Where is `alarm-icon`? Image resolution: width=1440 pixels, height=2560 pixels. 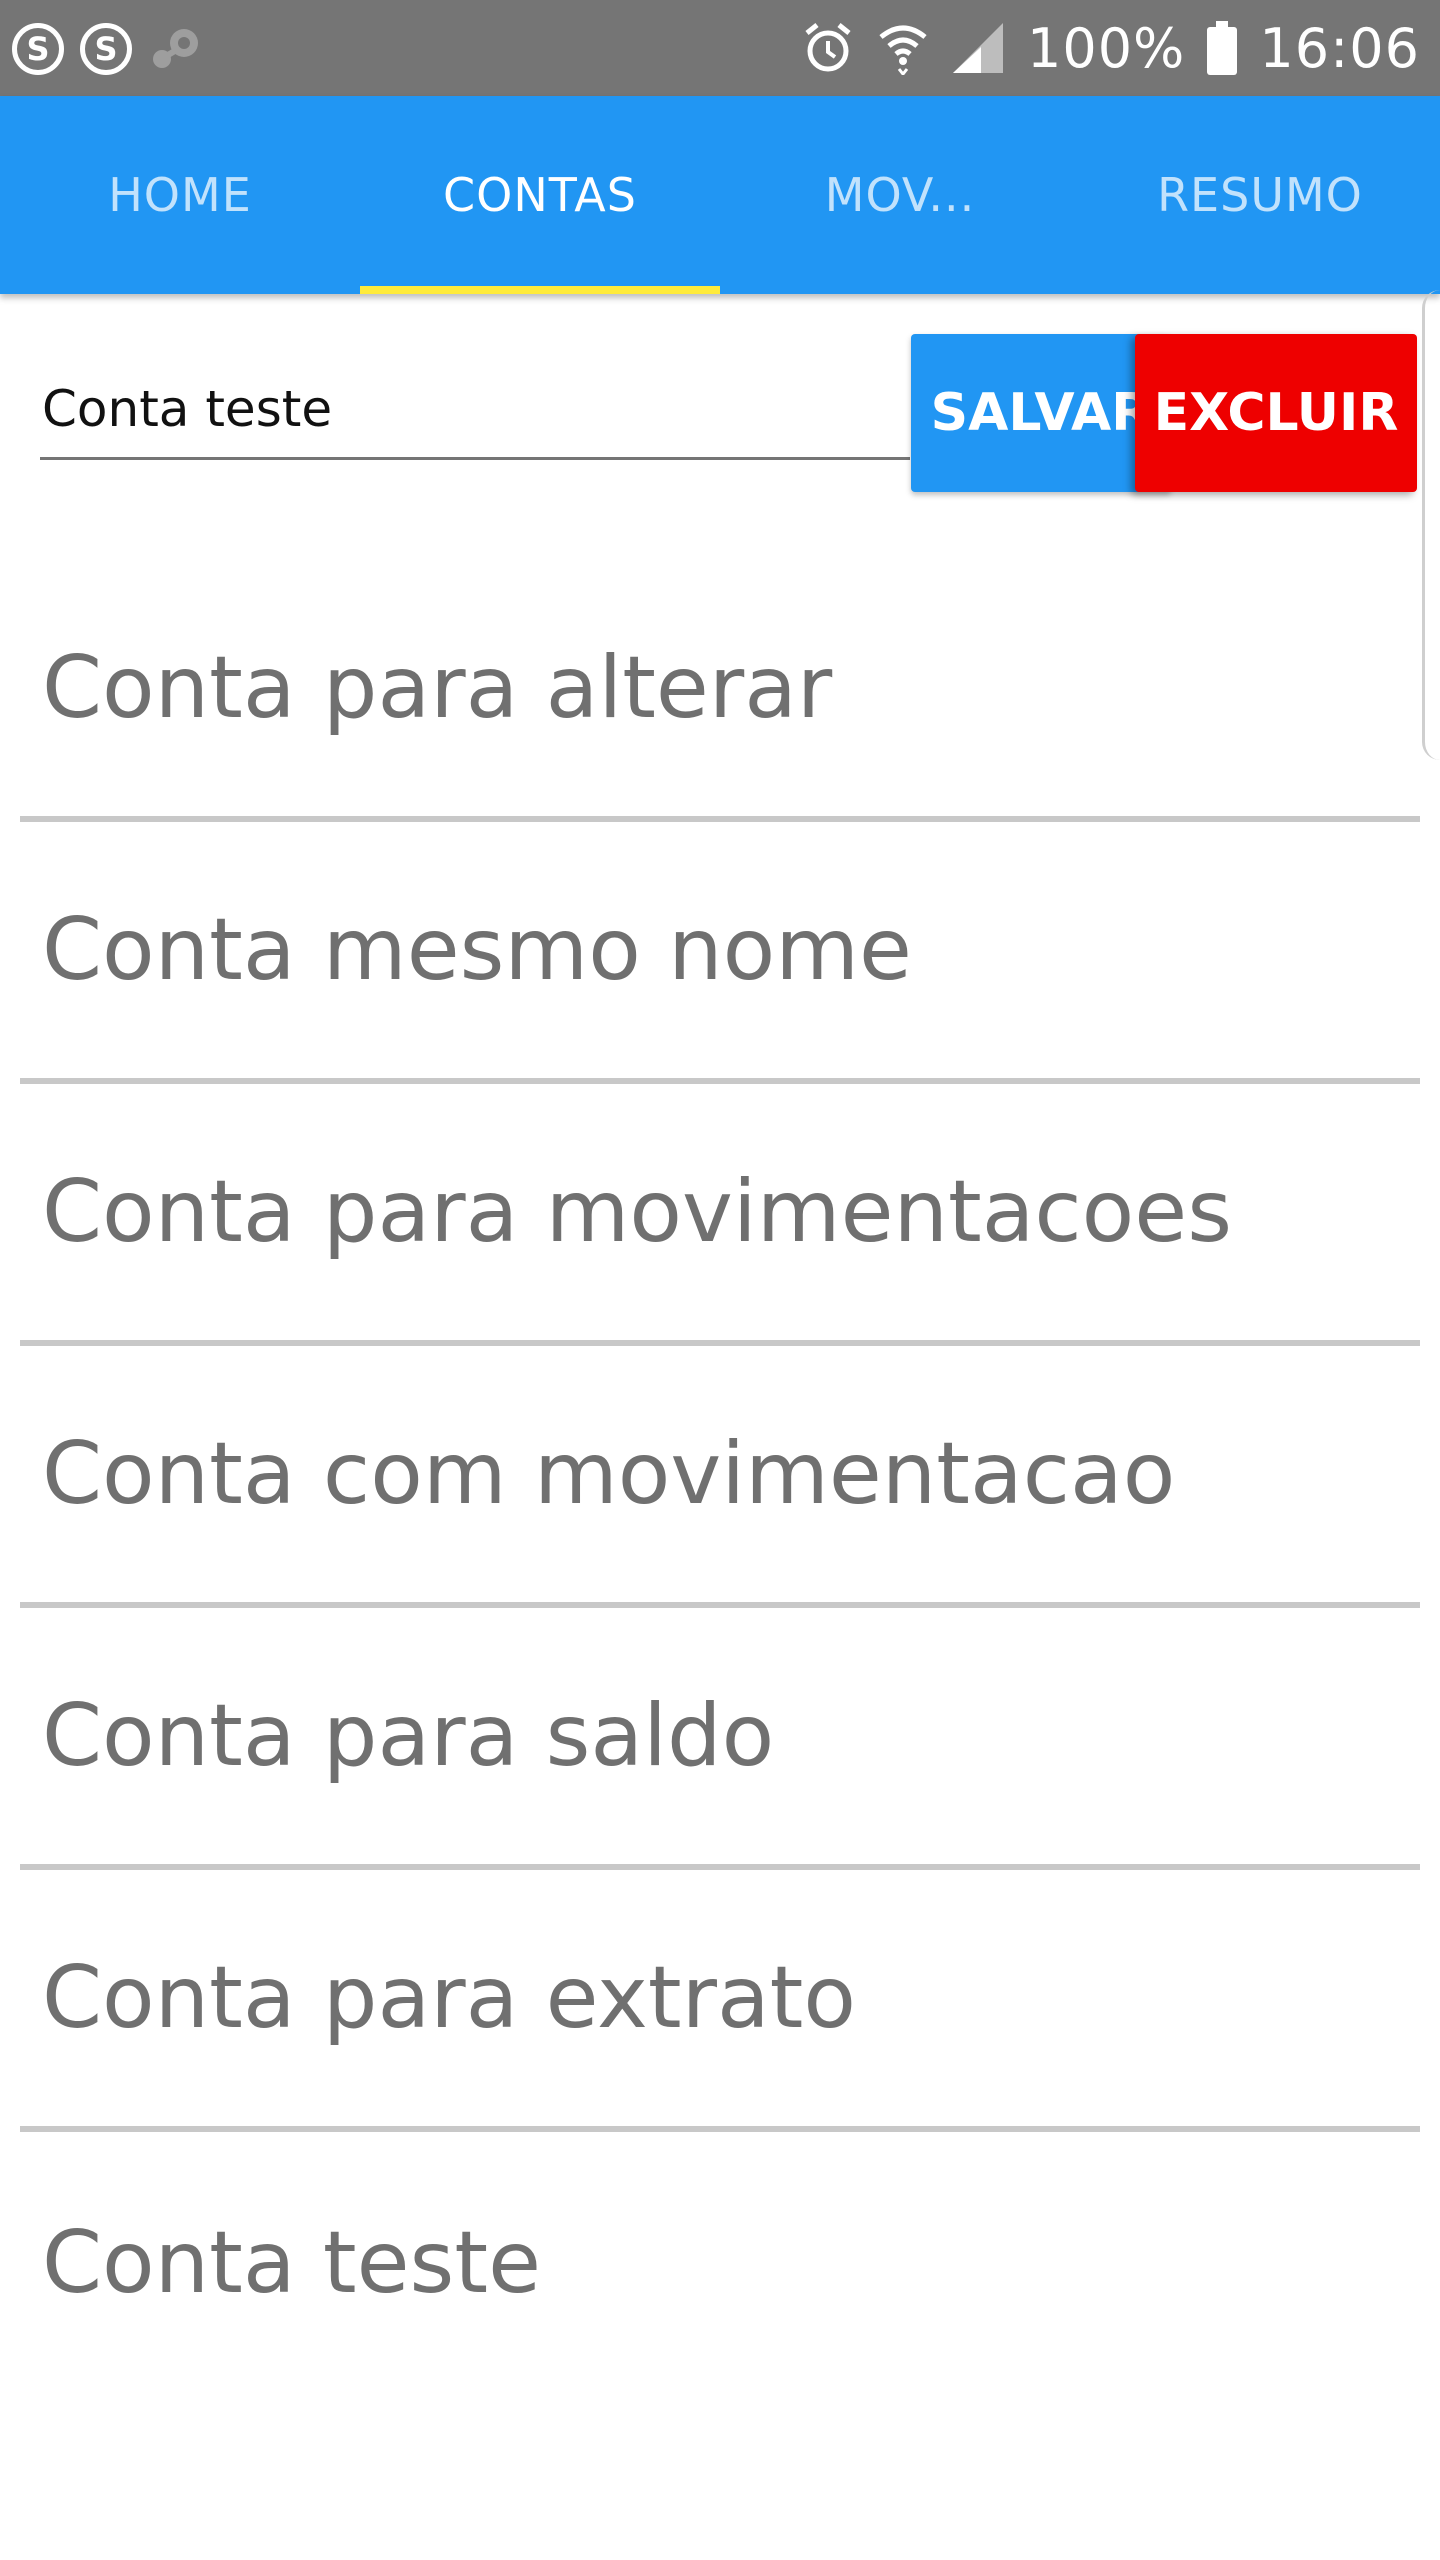 alarm-icon is located at coordinates (828, 47).